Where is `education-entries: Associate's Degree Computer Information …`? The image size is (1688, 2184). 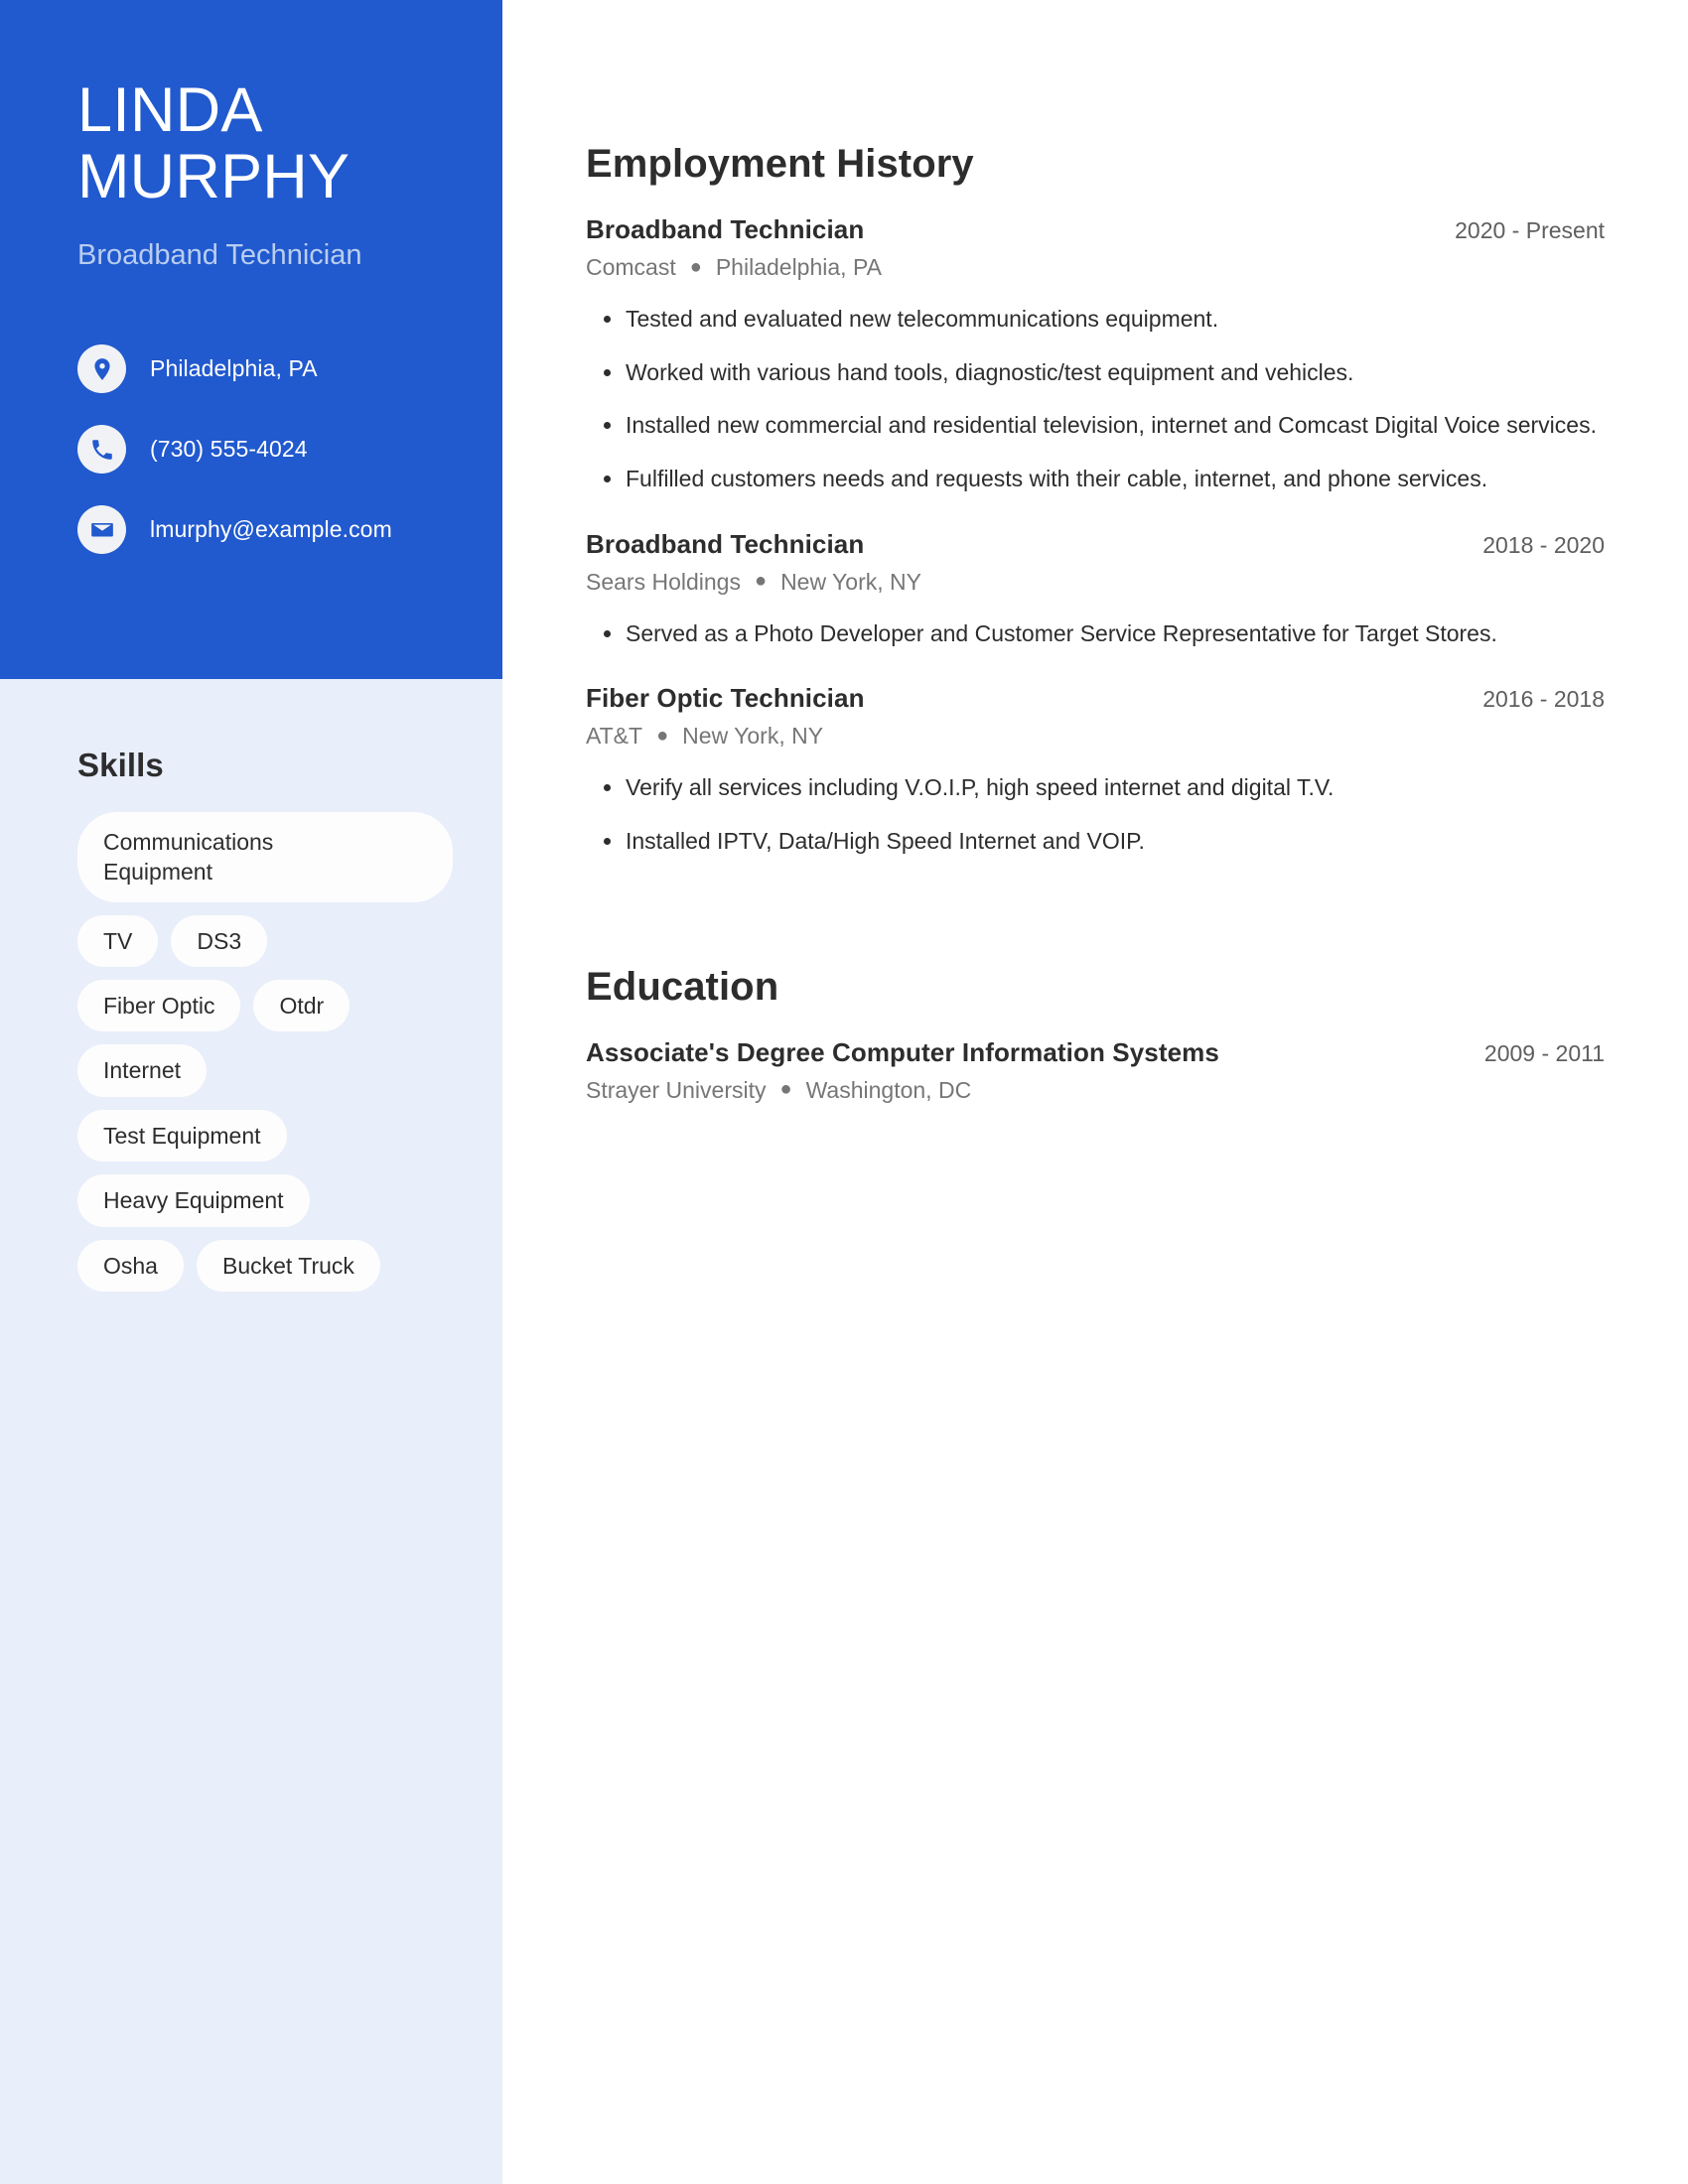 education-entries: Associate's Degree Computer Information … is located at coordinates (1095, 1070).